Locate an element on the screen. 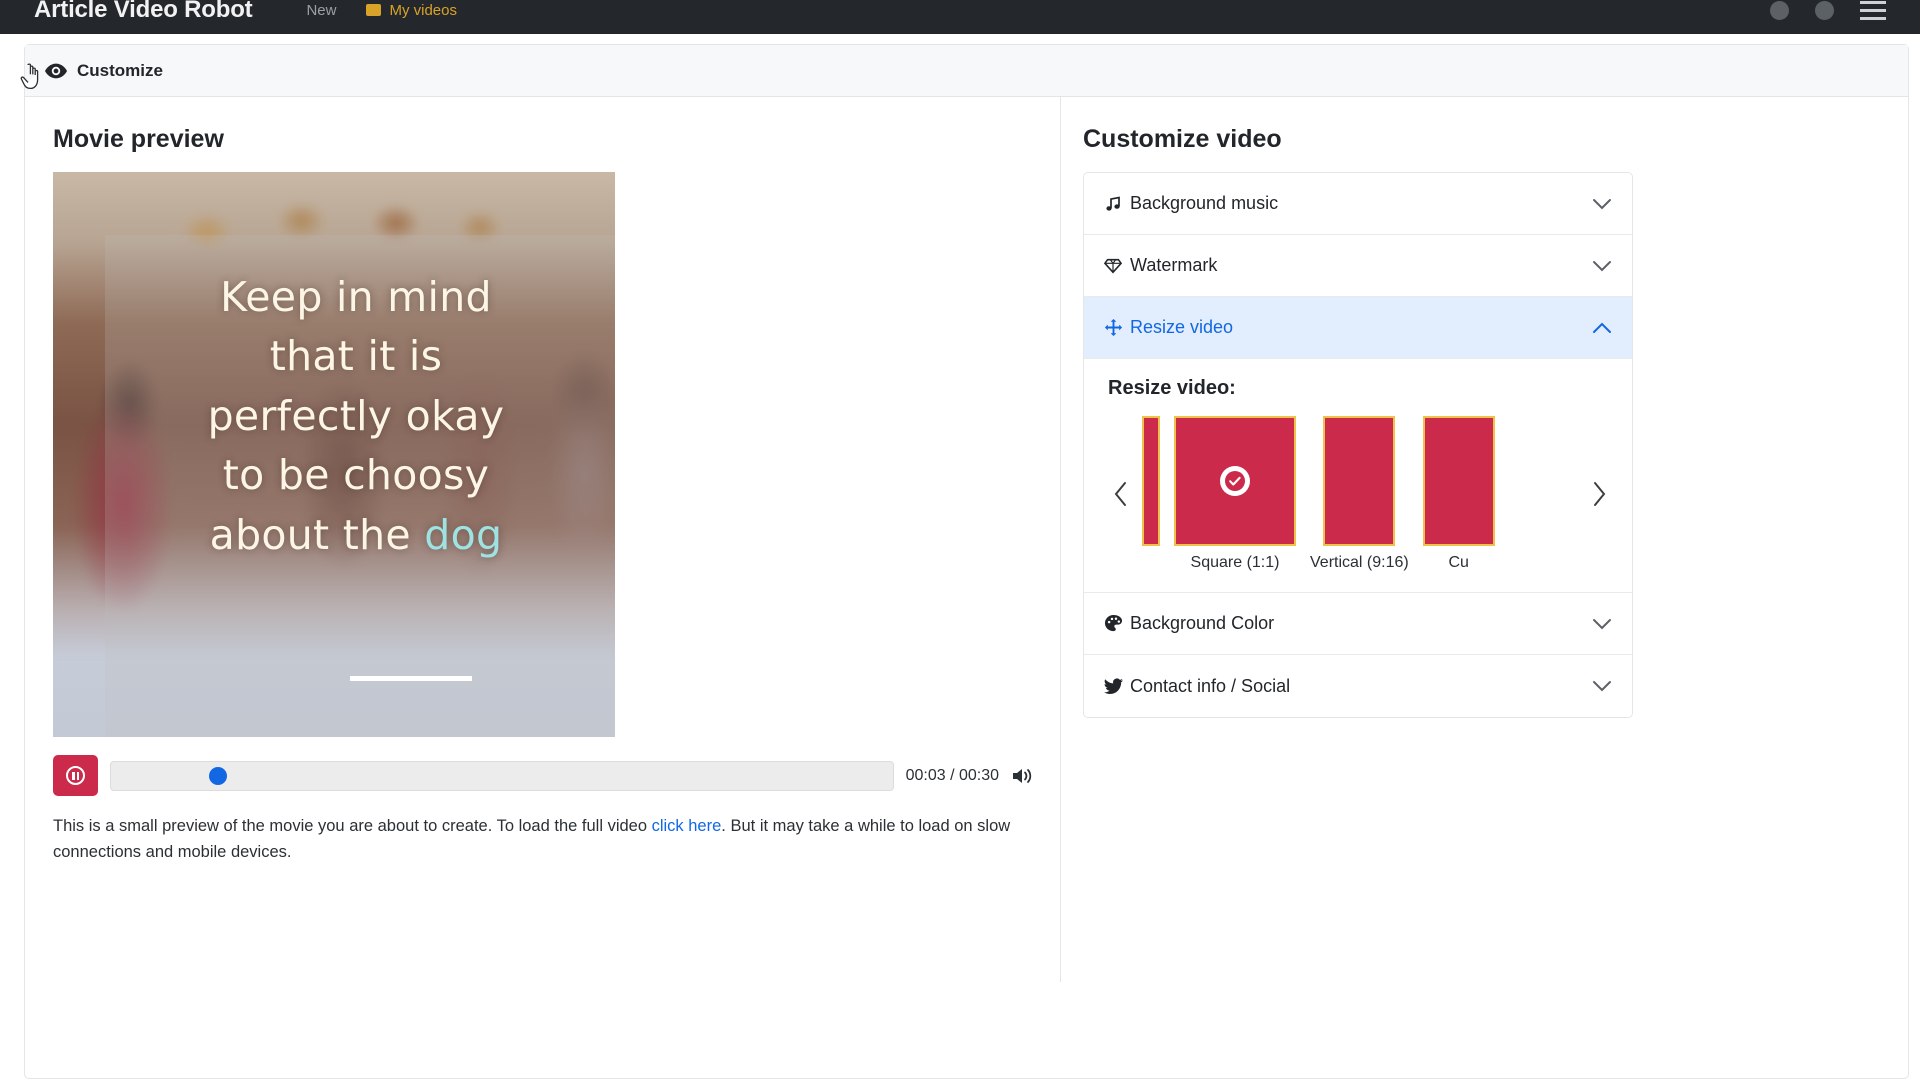  resize-option-square: Square (1:1) is located at coordinates (1235, 494).